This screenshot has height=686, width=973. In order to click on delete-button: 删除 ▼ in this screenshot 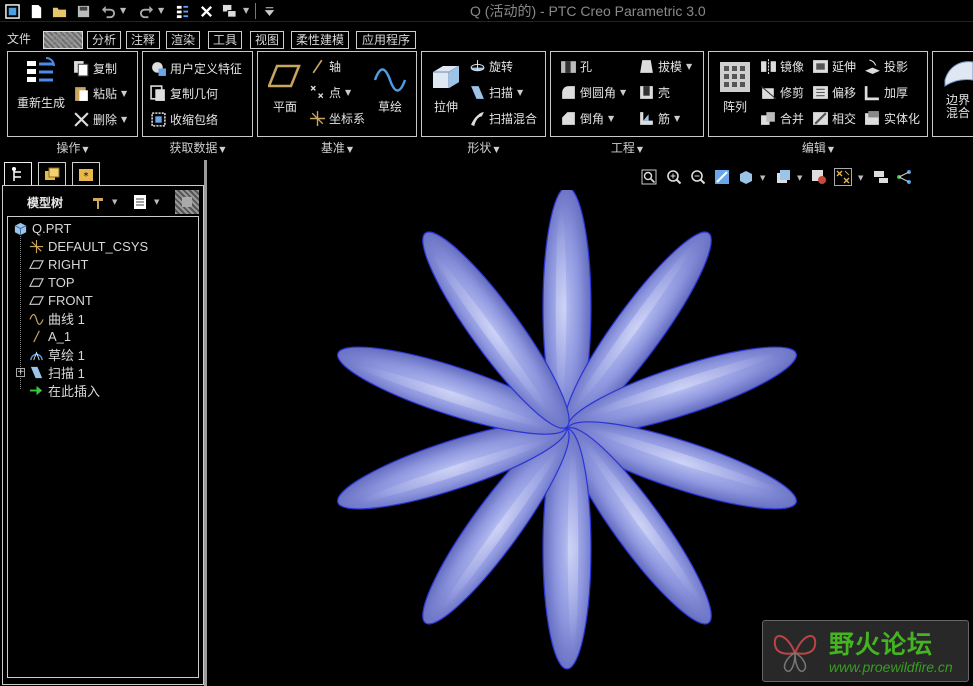, I will do `click(99, 119)`.